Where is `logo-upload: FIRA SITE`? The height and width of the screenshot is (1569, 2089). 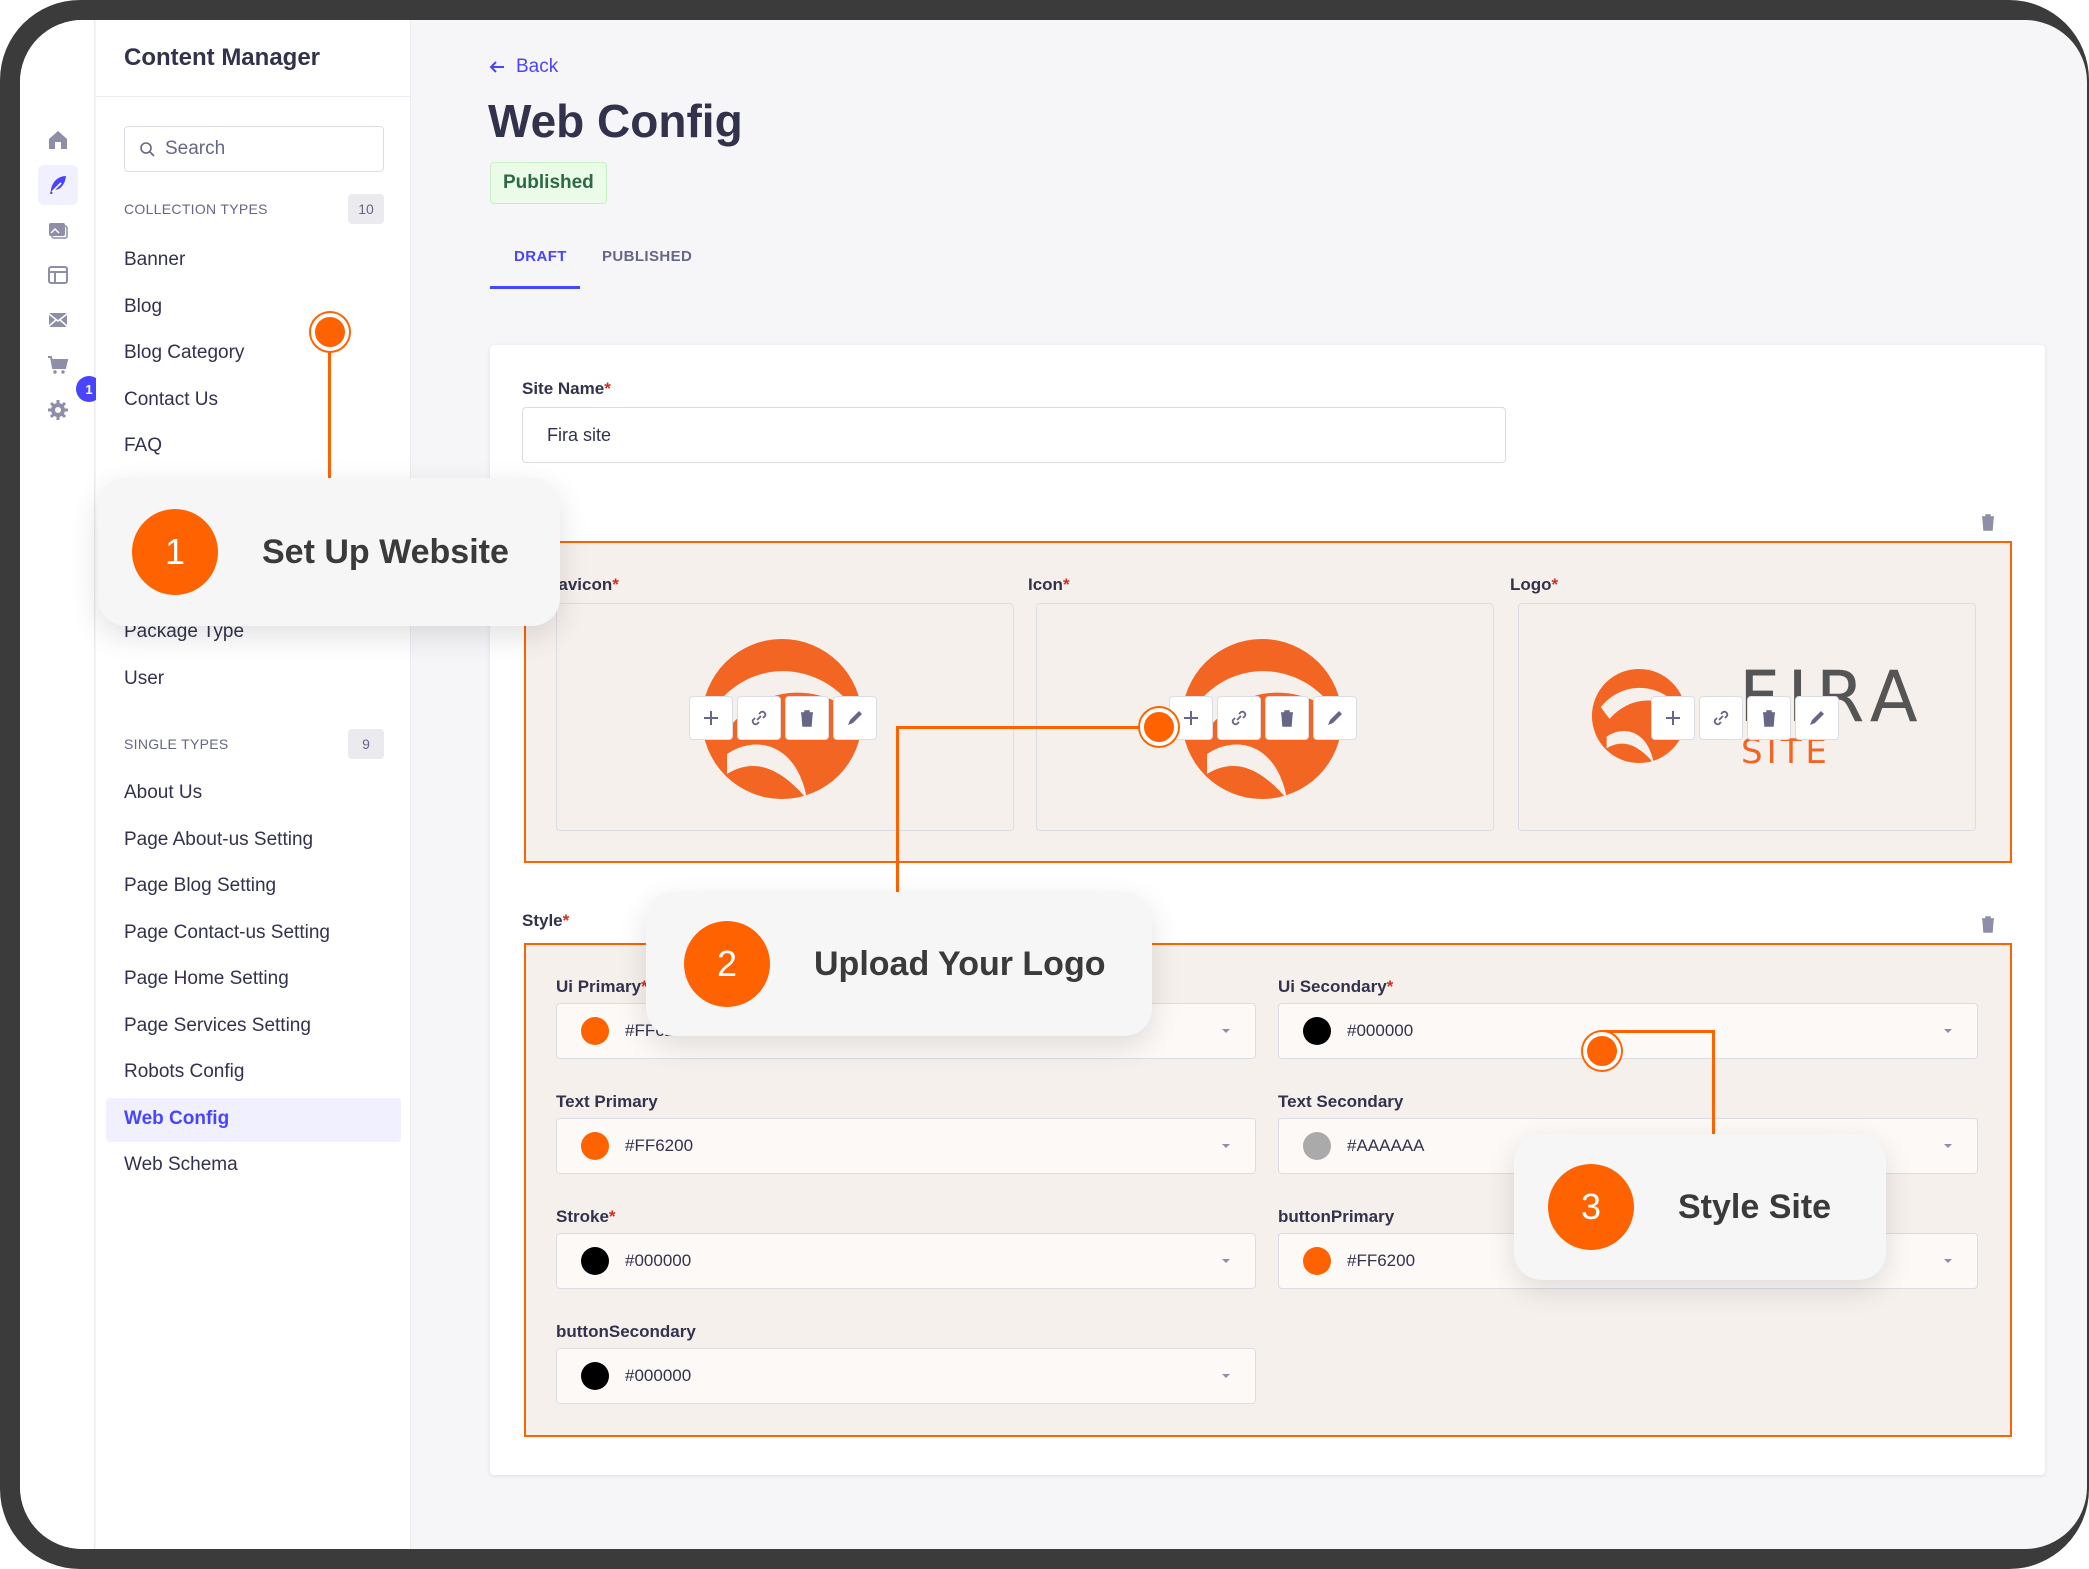
logo-upload: FIRA SITE is located at coordinates (1747, 717).